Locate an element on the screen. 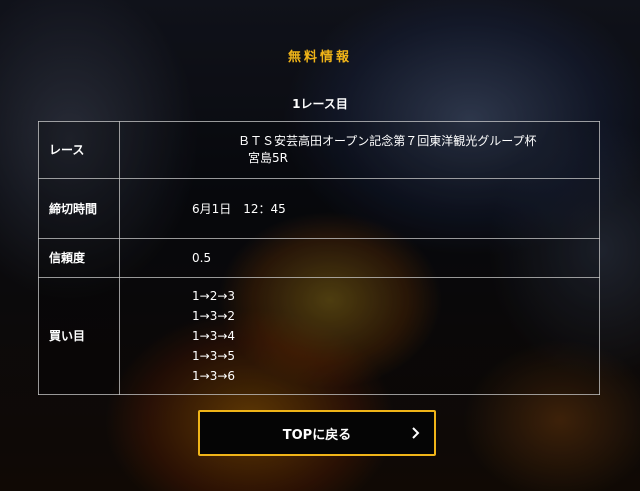 This screenshot has height=491, width=640. reliability-value: 0.5 is located at coordinates (359, 258).